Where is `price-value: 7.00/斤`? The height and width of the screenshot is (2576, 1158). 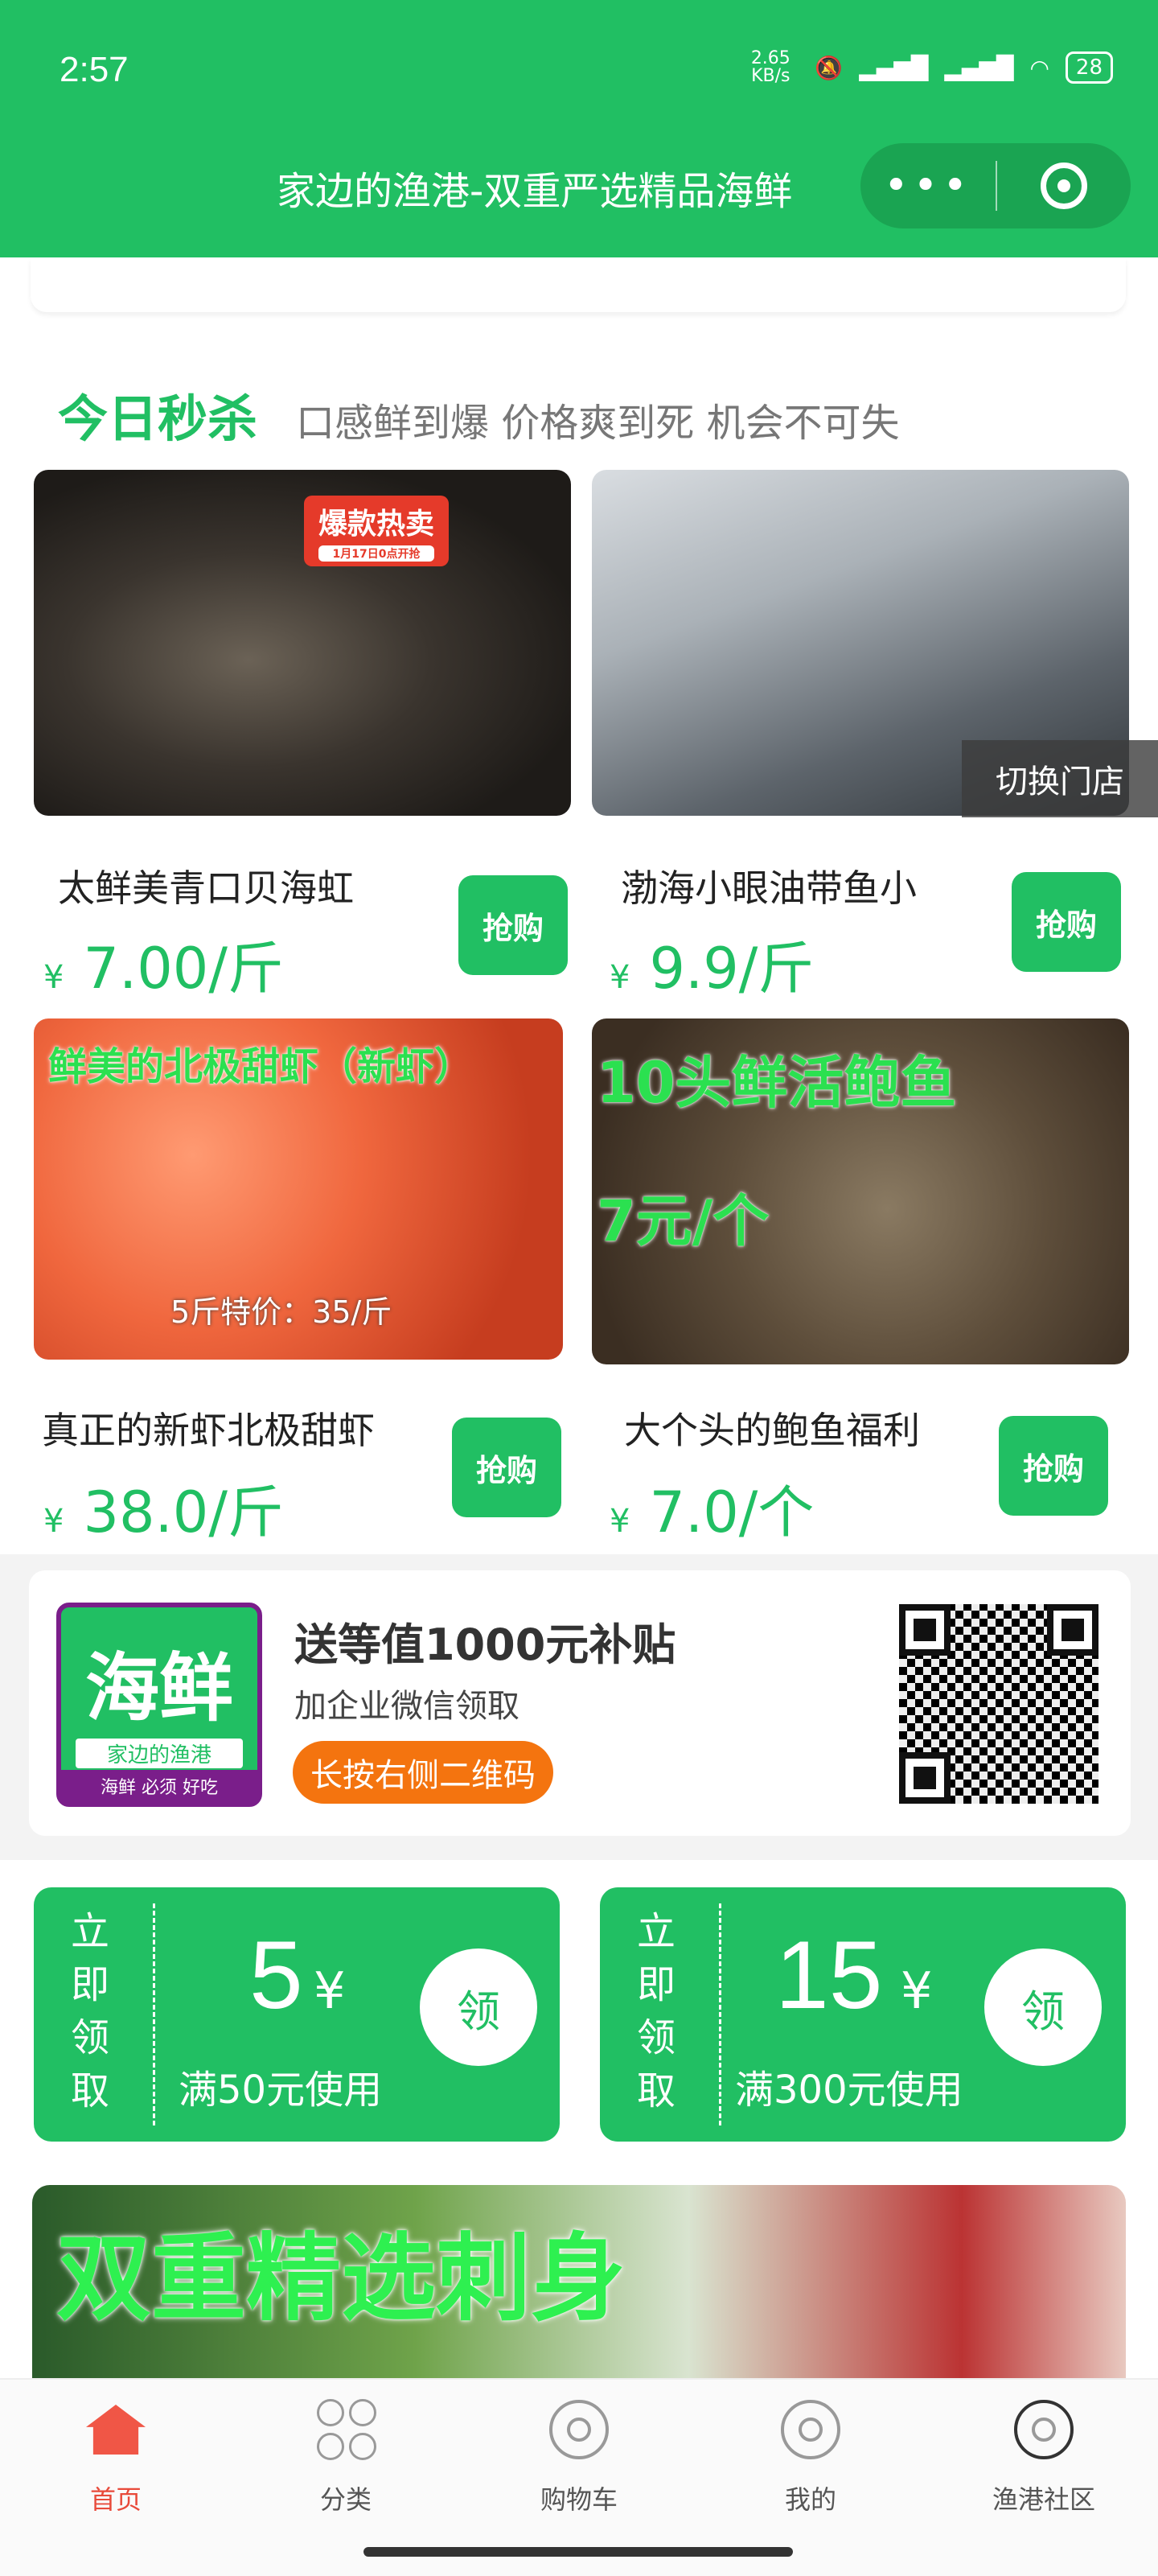
price-value: 7.00/斤 is located at coordinates (183, 969).